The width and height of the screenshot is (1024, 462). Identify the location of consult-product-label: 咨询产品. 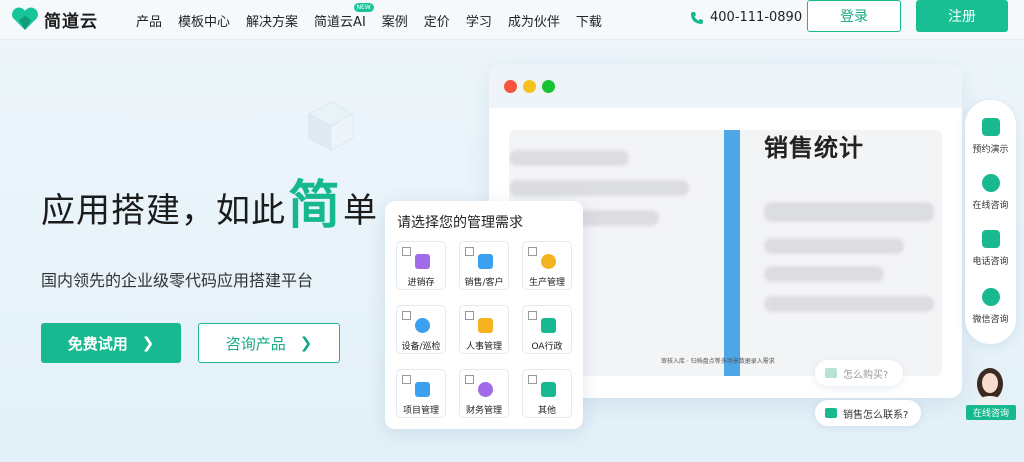
(255, 343).